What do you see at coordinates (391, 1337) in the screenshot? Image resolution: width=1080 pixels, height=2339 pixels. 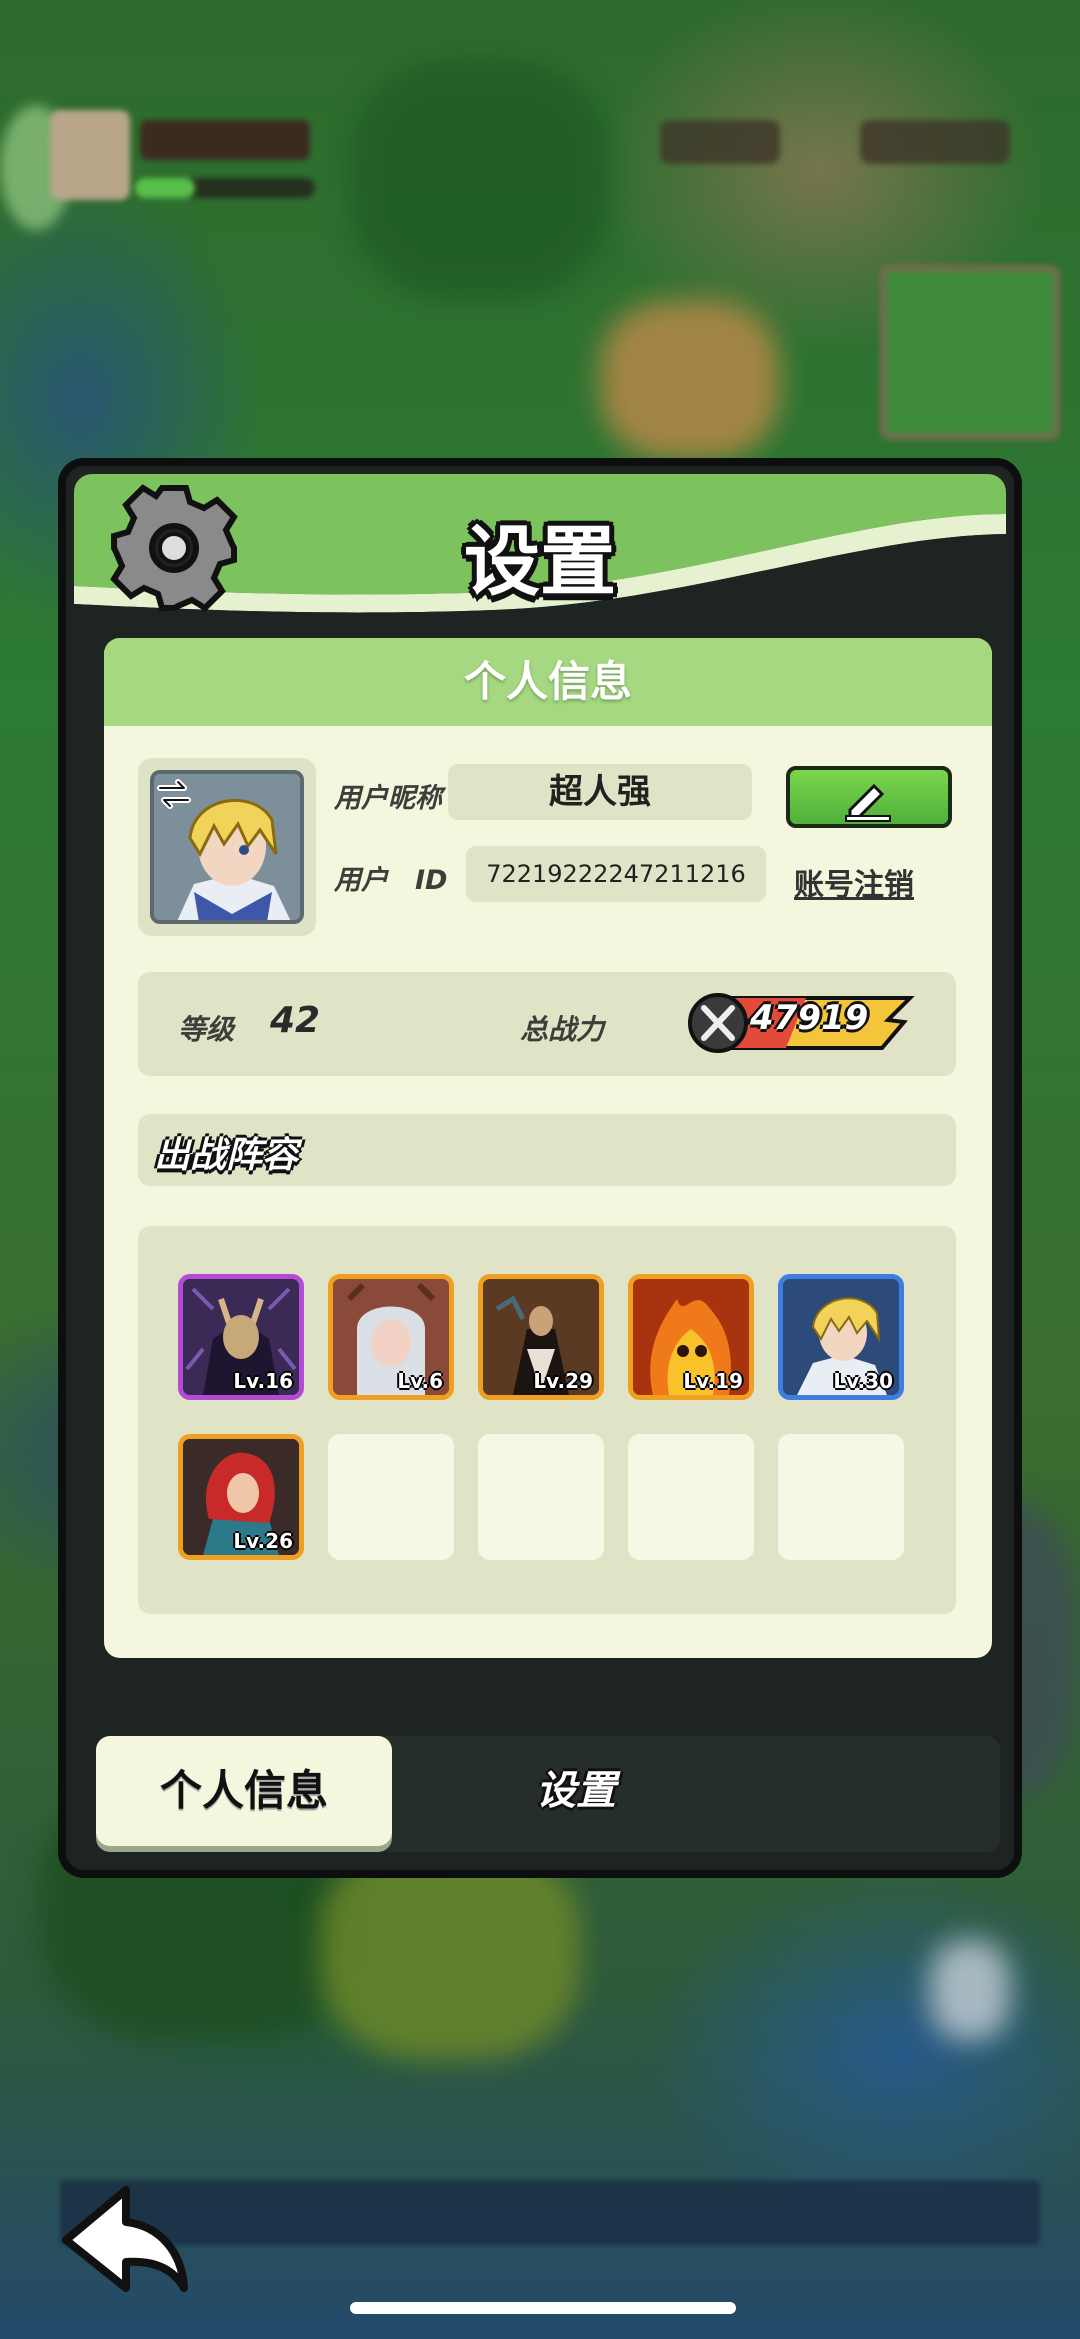 I see `hero-slot-2: Lv.6` at bounding box center [391, 1337].